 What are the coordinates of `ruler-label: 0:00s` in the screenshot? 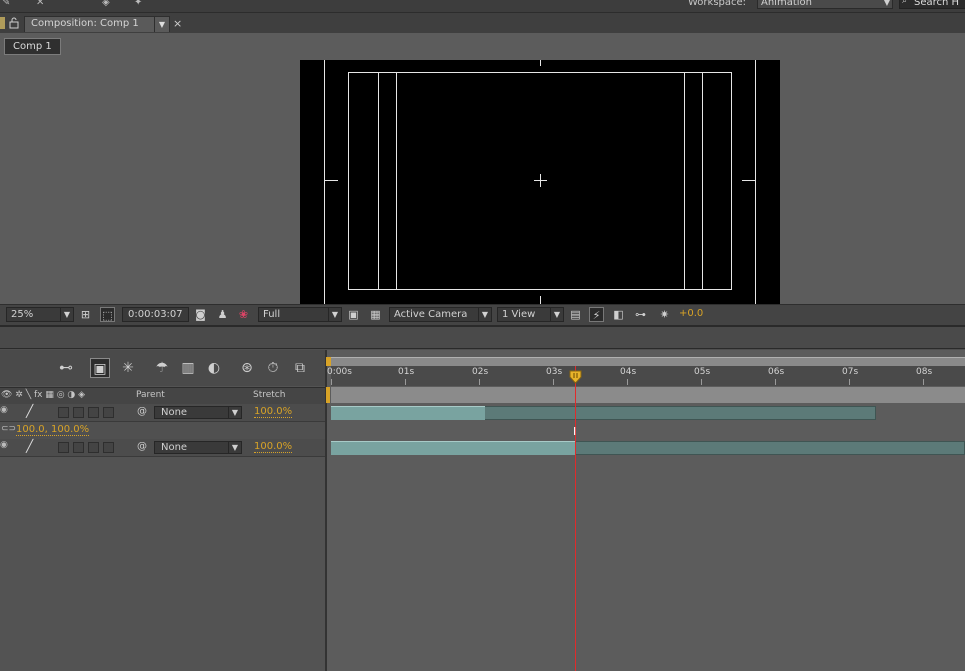 It's located at (339, 372).